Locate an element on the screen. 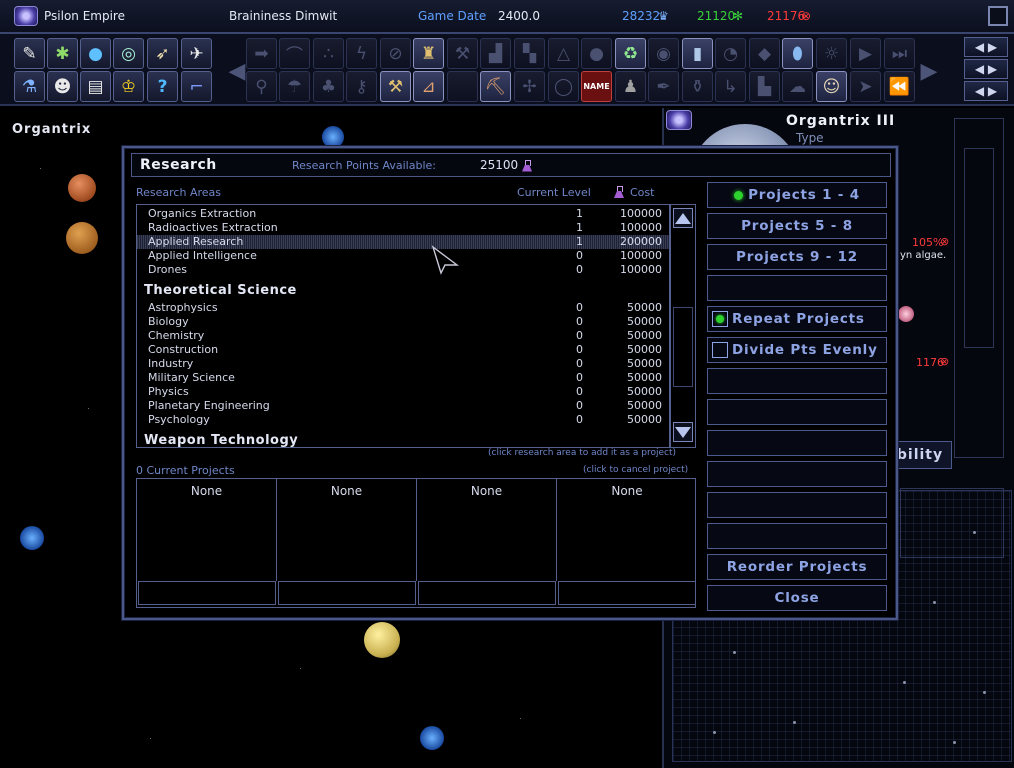  tool-ring-icon: ◯ is located at coordinates (563, 86).